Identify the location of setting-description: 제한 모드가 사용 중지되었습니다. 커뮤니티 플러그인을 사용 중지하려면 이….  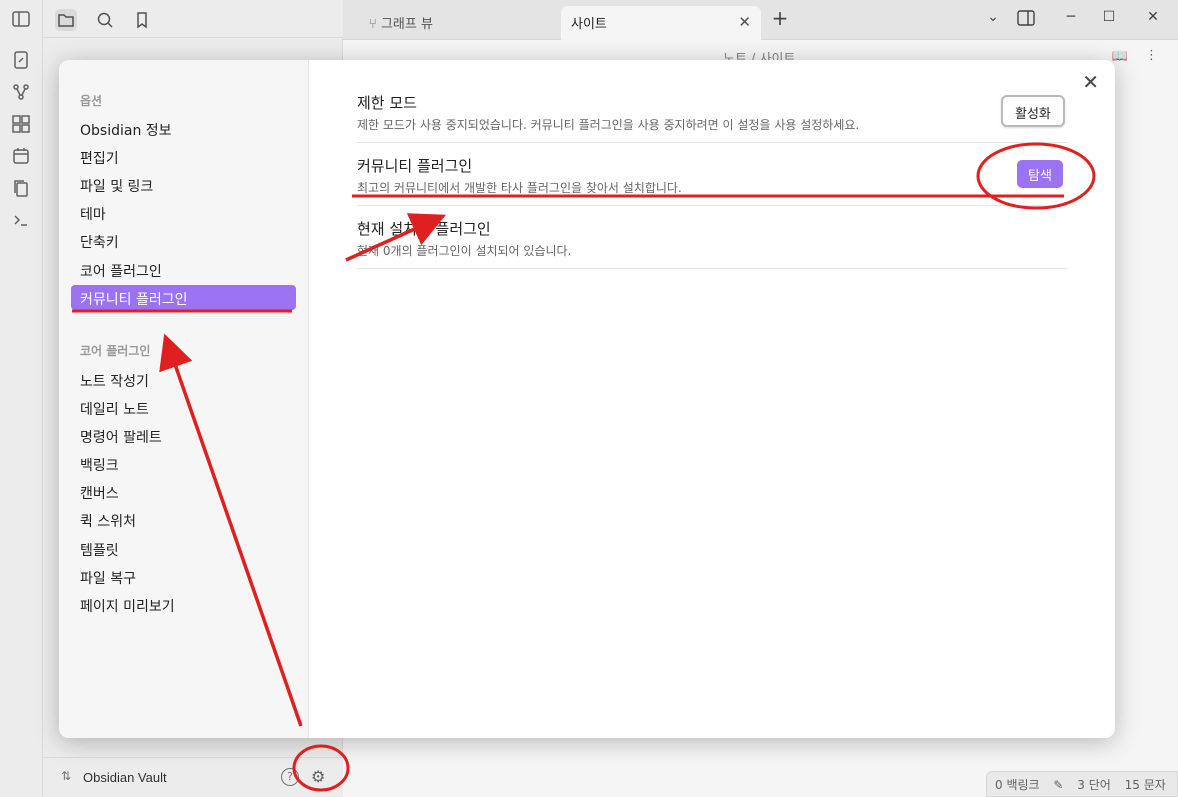
(608, 125).